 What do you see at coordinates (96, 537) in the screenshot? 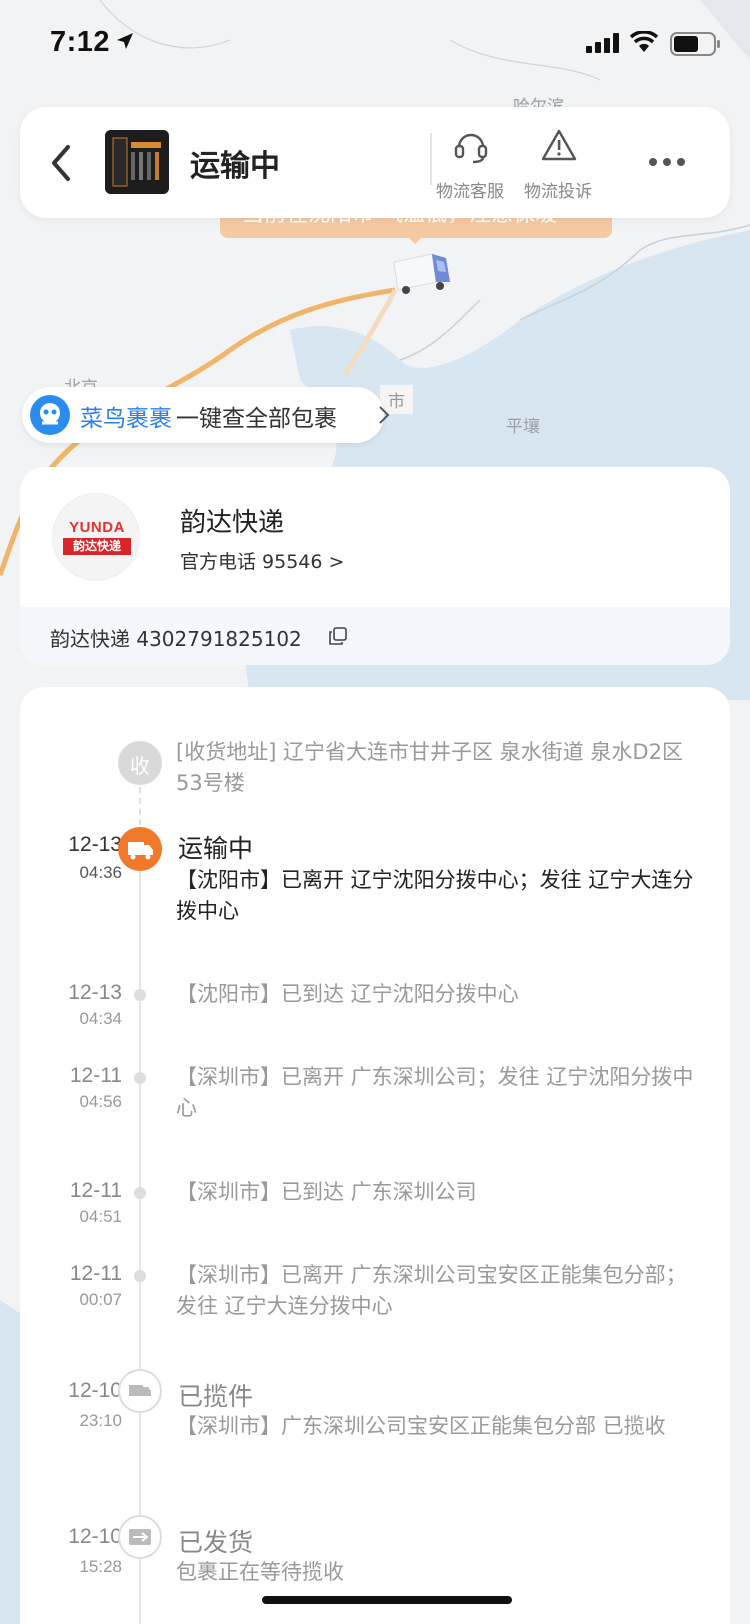
I see `courier-logo: YUNDA 韵达快递` at bounding box center [96, 537].